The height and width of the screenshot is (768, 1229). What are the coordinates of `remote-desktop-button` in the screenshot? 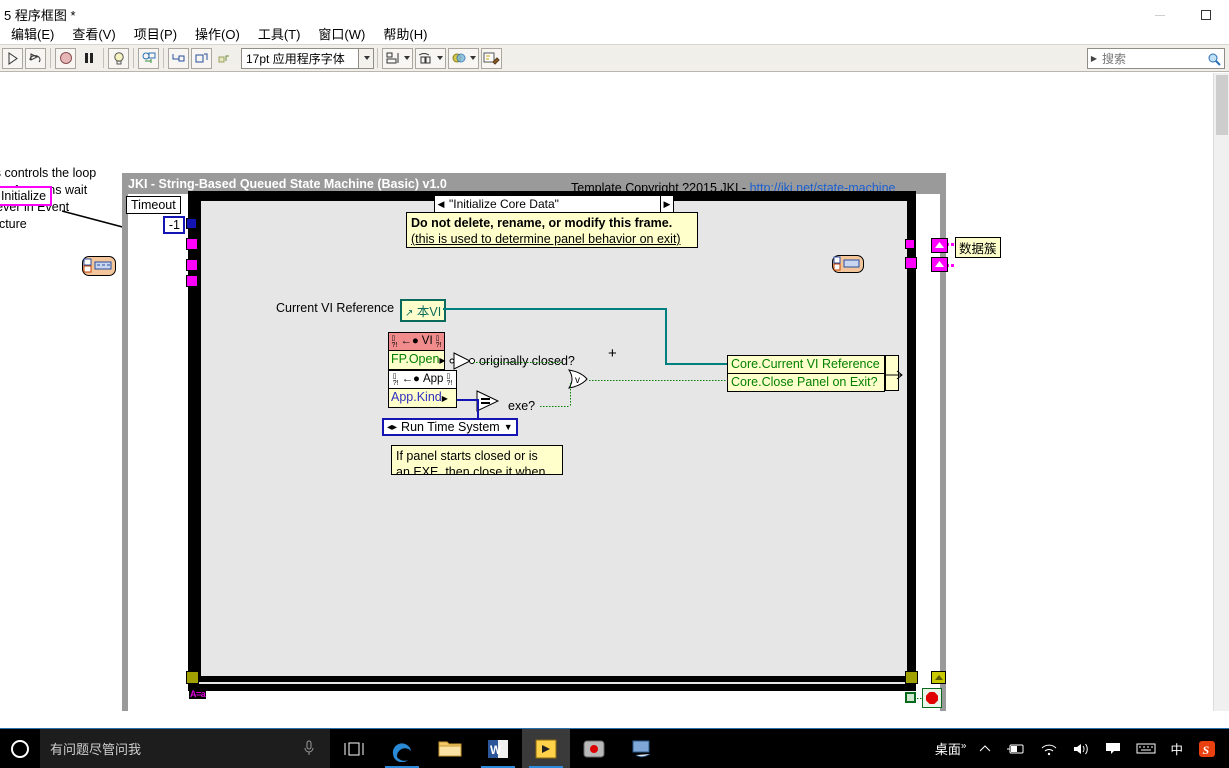 It's located at (642, 748).